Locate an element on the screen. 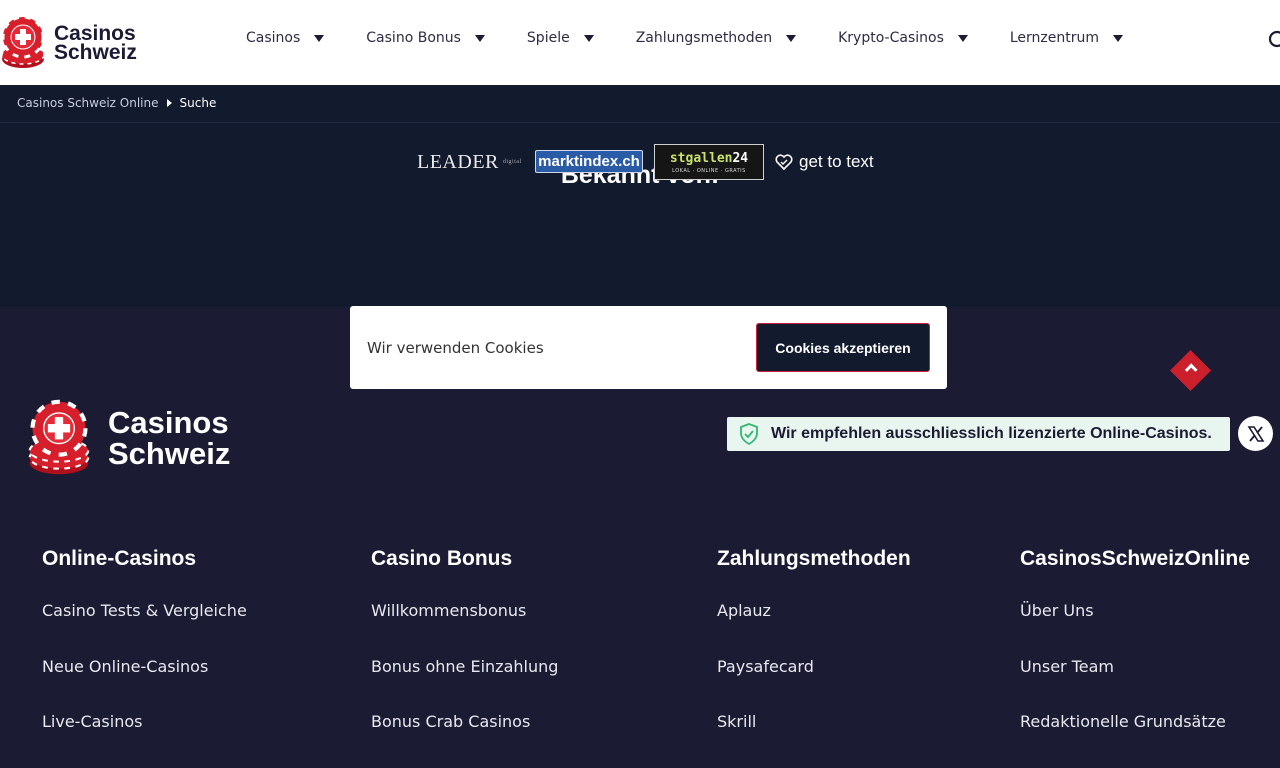 The height and width of the screenshot is (768, 1280). breadcrumb: Casinos Schweiz Online Suche is located at coordinates (116, 103).